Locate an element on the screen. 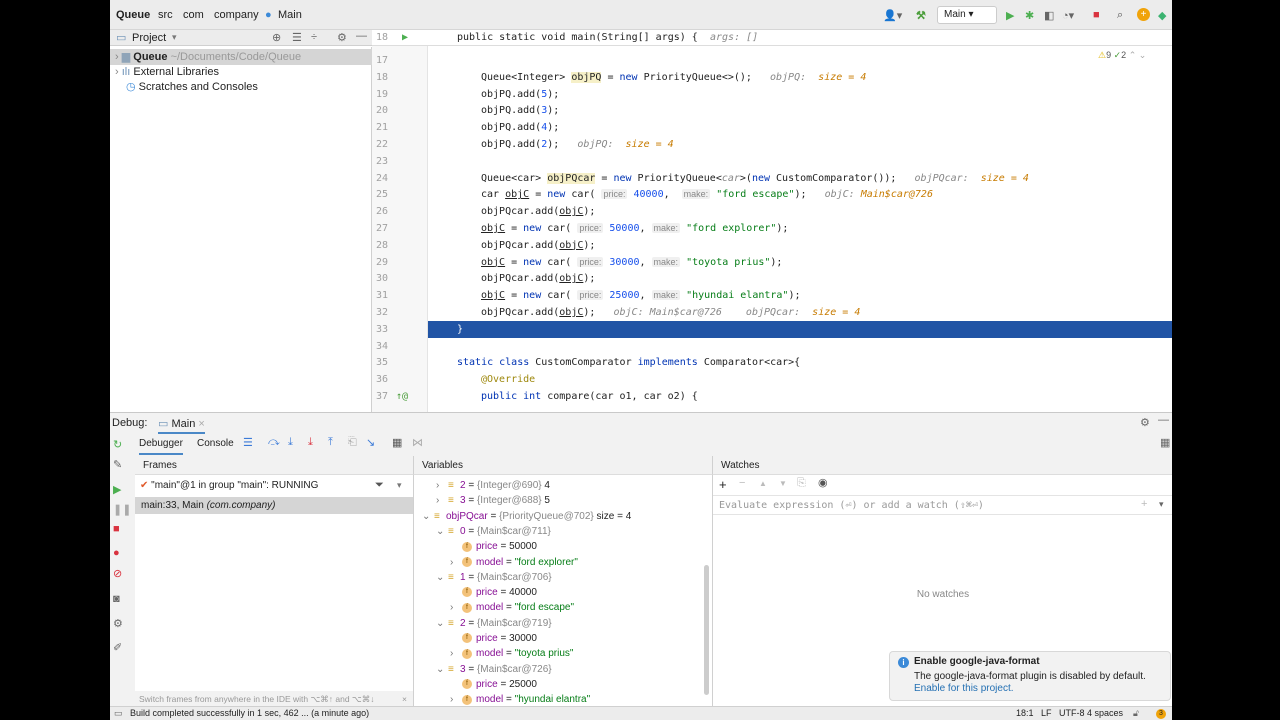 The width and height of the screenshot is (1280, 720). code-line: 22 objPQ.add(2); objPQ: size = 4 is located at coordinates (772, 144).